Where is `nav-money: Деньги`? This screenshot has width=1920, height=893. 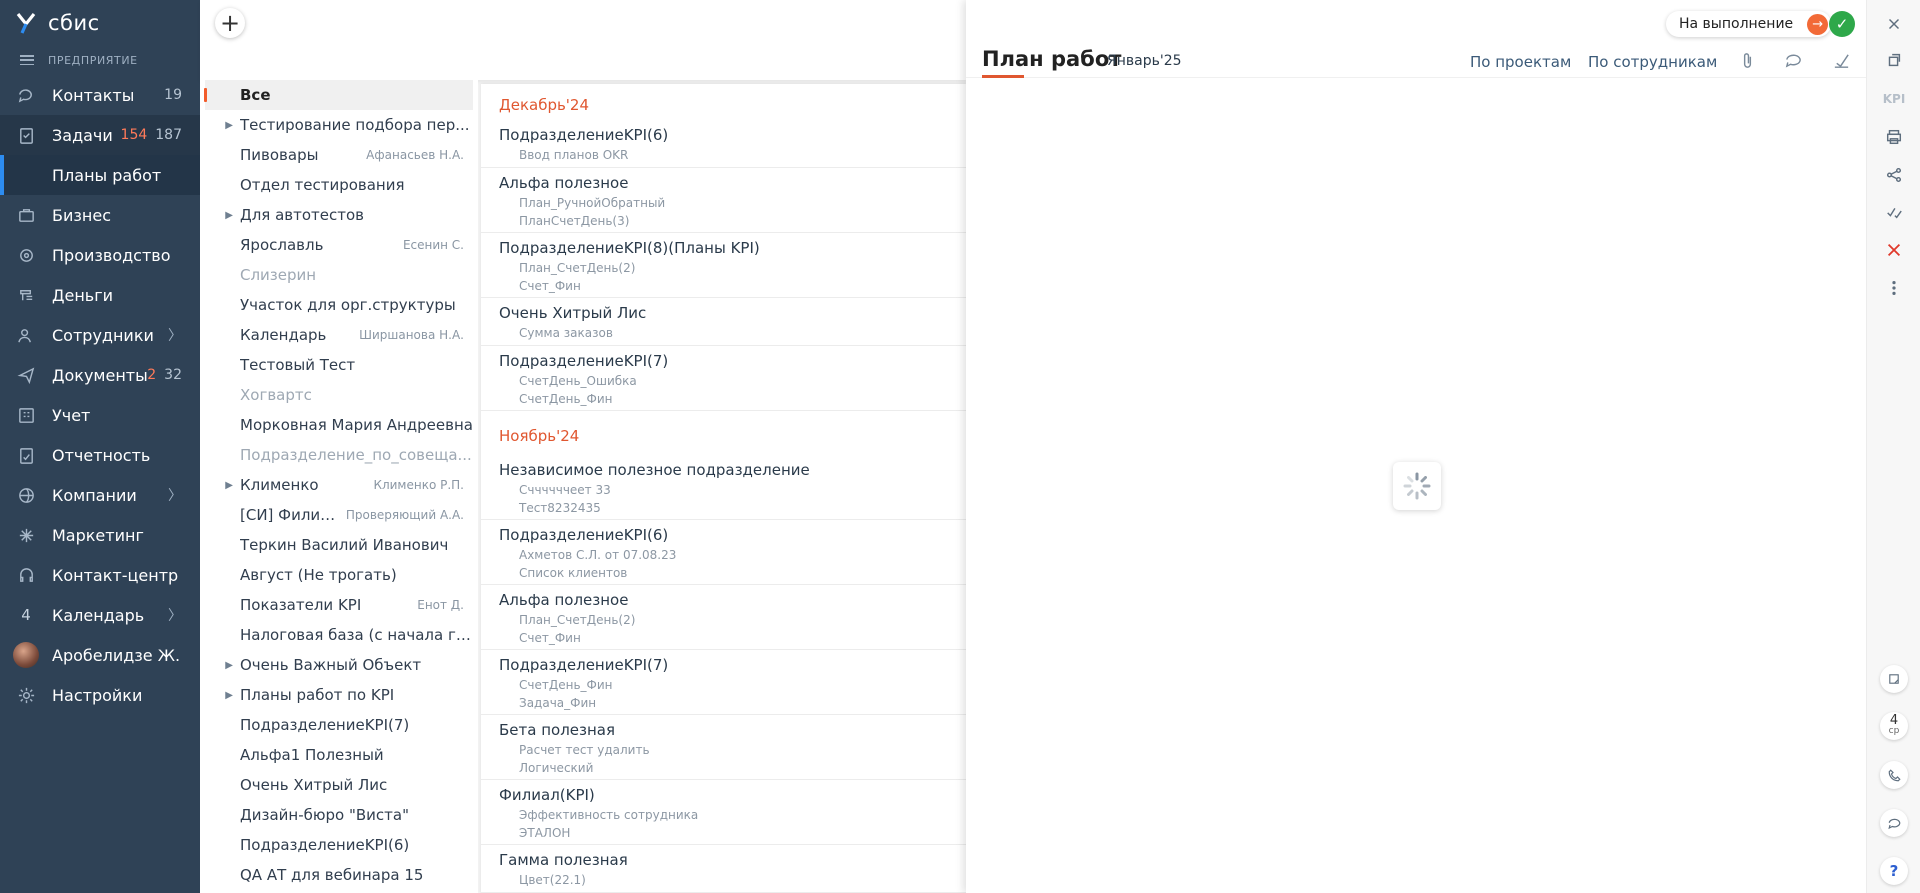 nav-money: Деньги is located at coordinates (100, 295).